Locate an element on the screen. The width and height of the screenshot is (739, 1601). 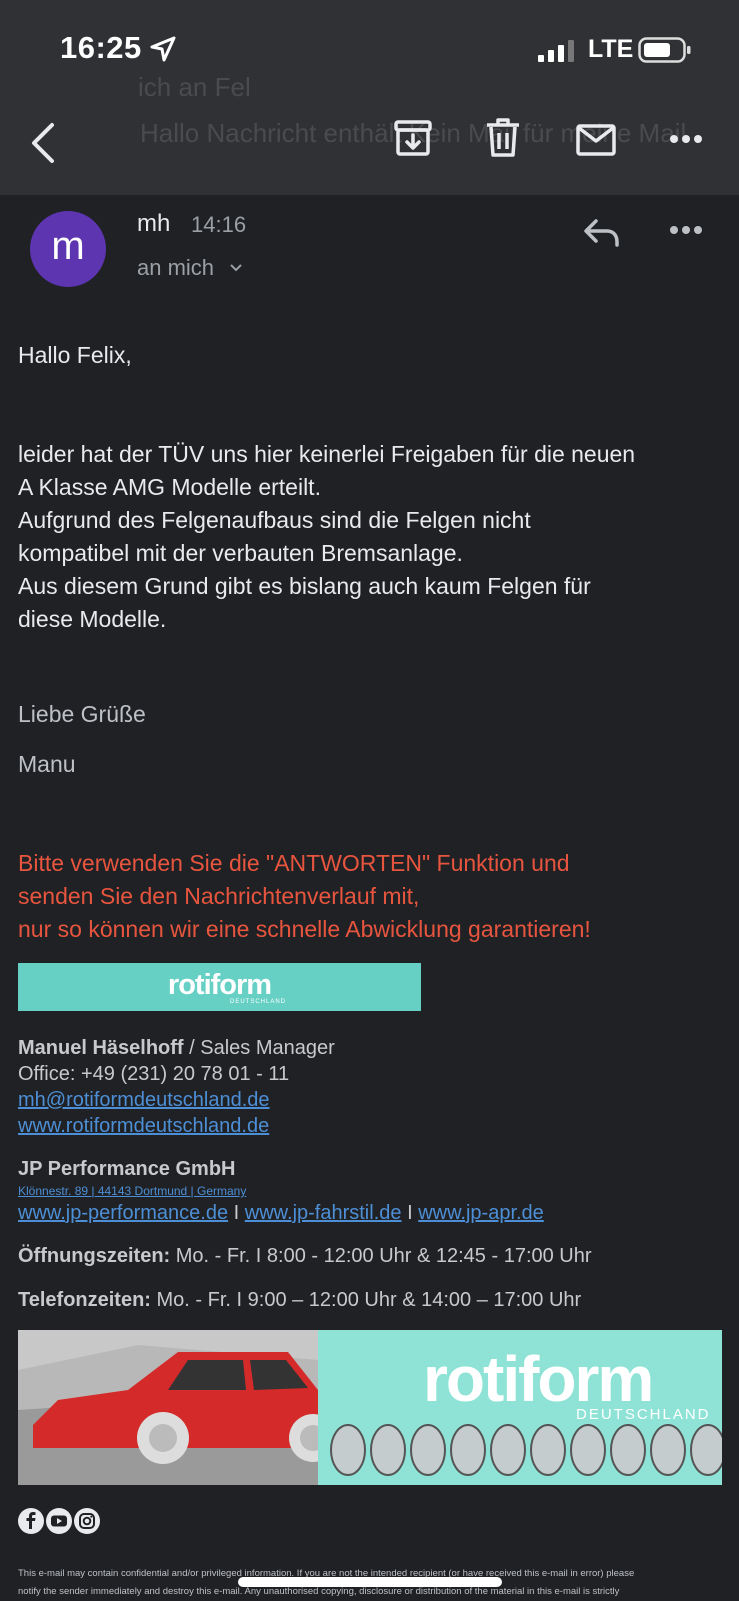
faded-subject: ich an Fel is located at coordinates (194, 87).